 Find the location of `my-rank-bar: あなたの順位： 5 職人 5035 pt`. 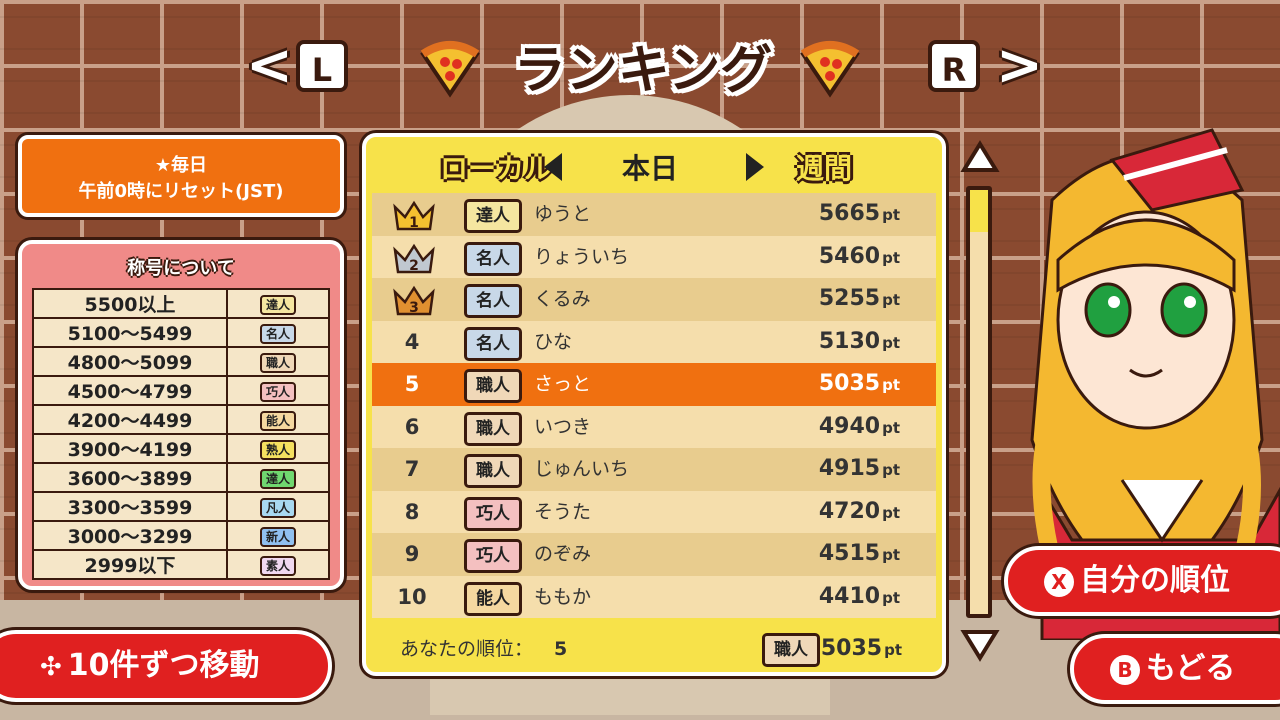

my-rank-bar: あなたの順位： 5 職人 5035 pt is located at coordinates (654, 649).